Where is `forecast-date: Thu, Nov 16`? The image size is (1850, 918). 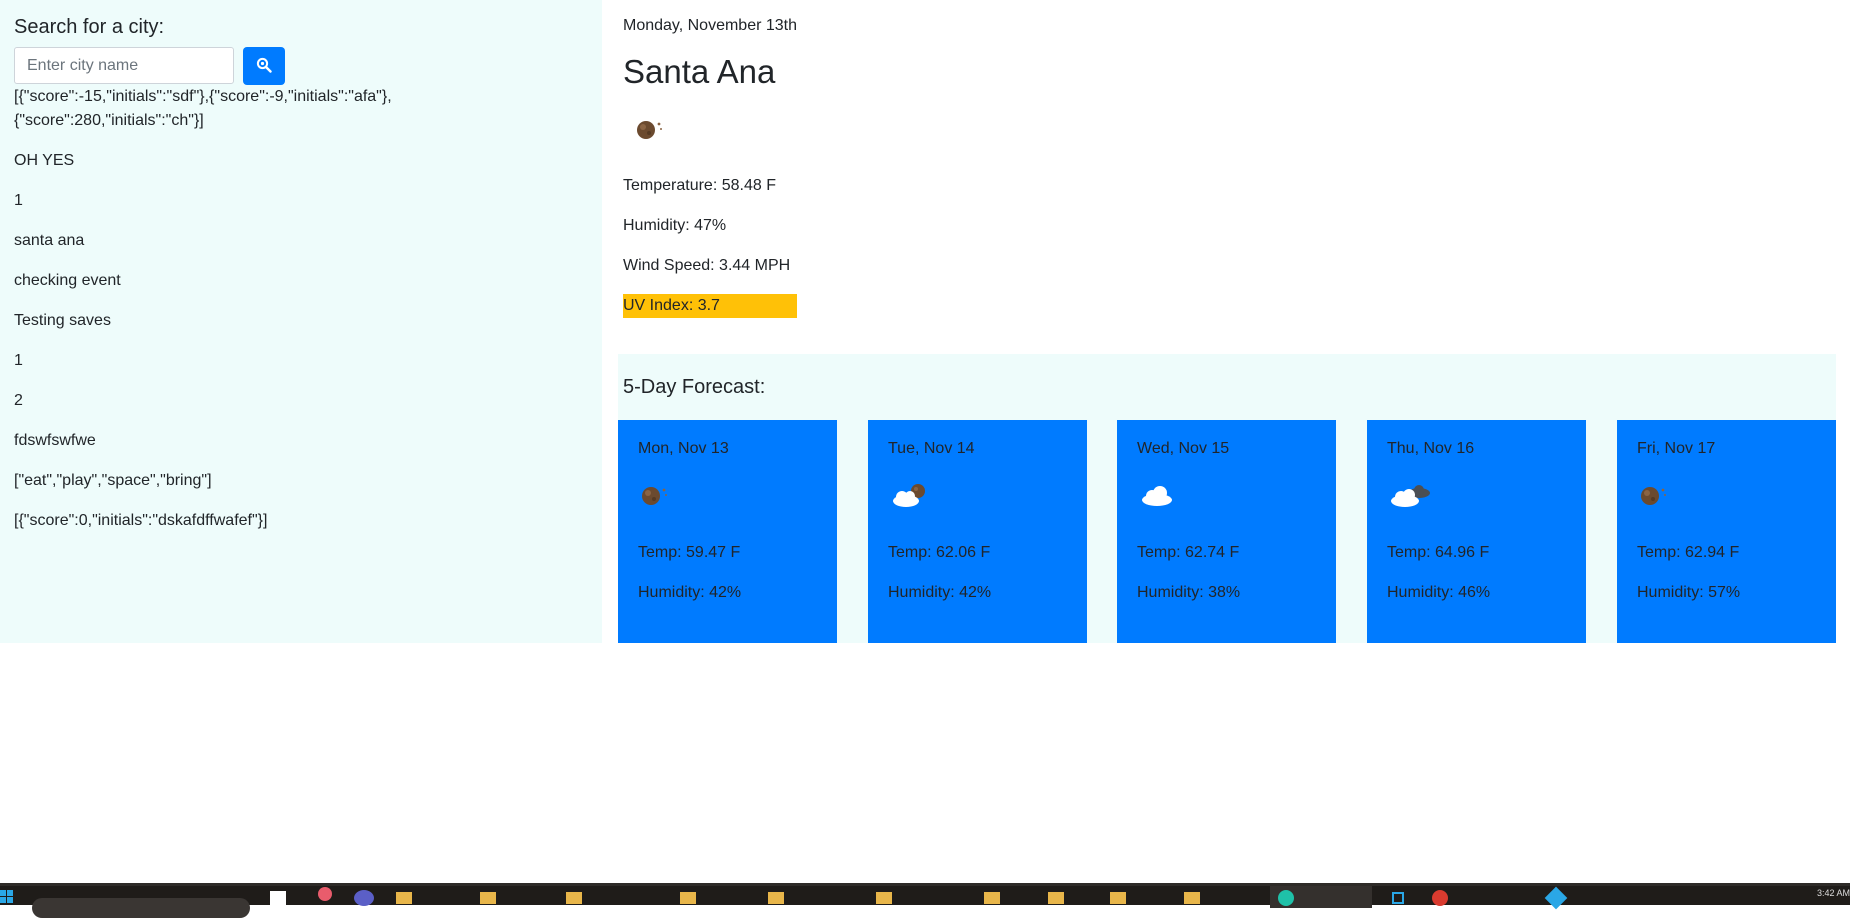
forecast-date: Thu, Nov 16 is located at coordinates (1431, 448).